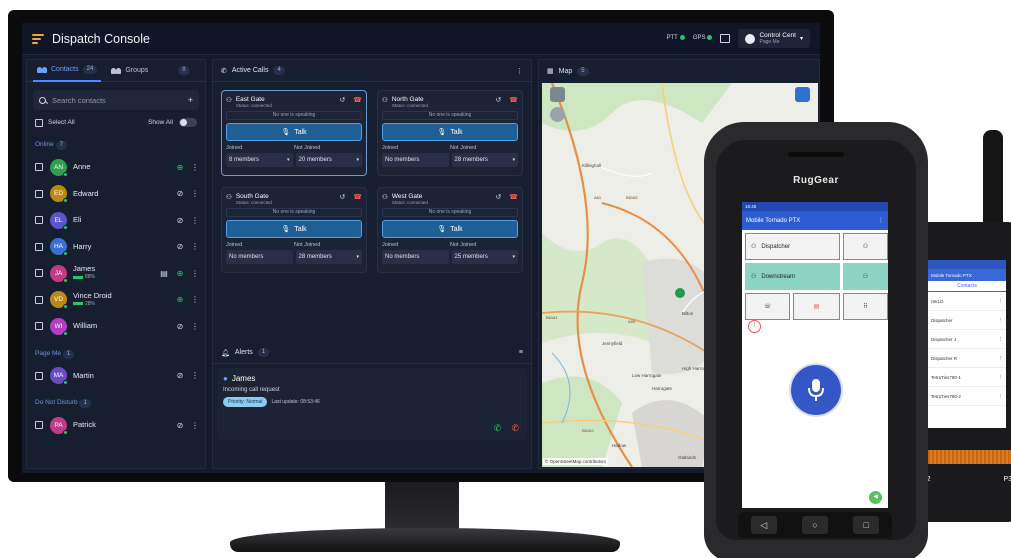  I want to click on handheld-tab-contacts: Contacts, so click(967, 286).